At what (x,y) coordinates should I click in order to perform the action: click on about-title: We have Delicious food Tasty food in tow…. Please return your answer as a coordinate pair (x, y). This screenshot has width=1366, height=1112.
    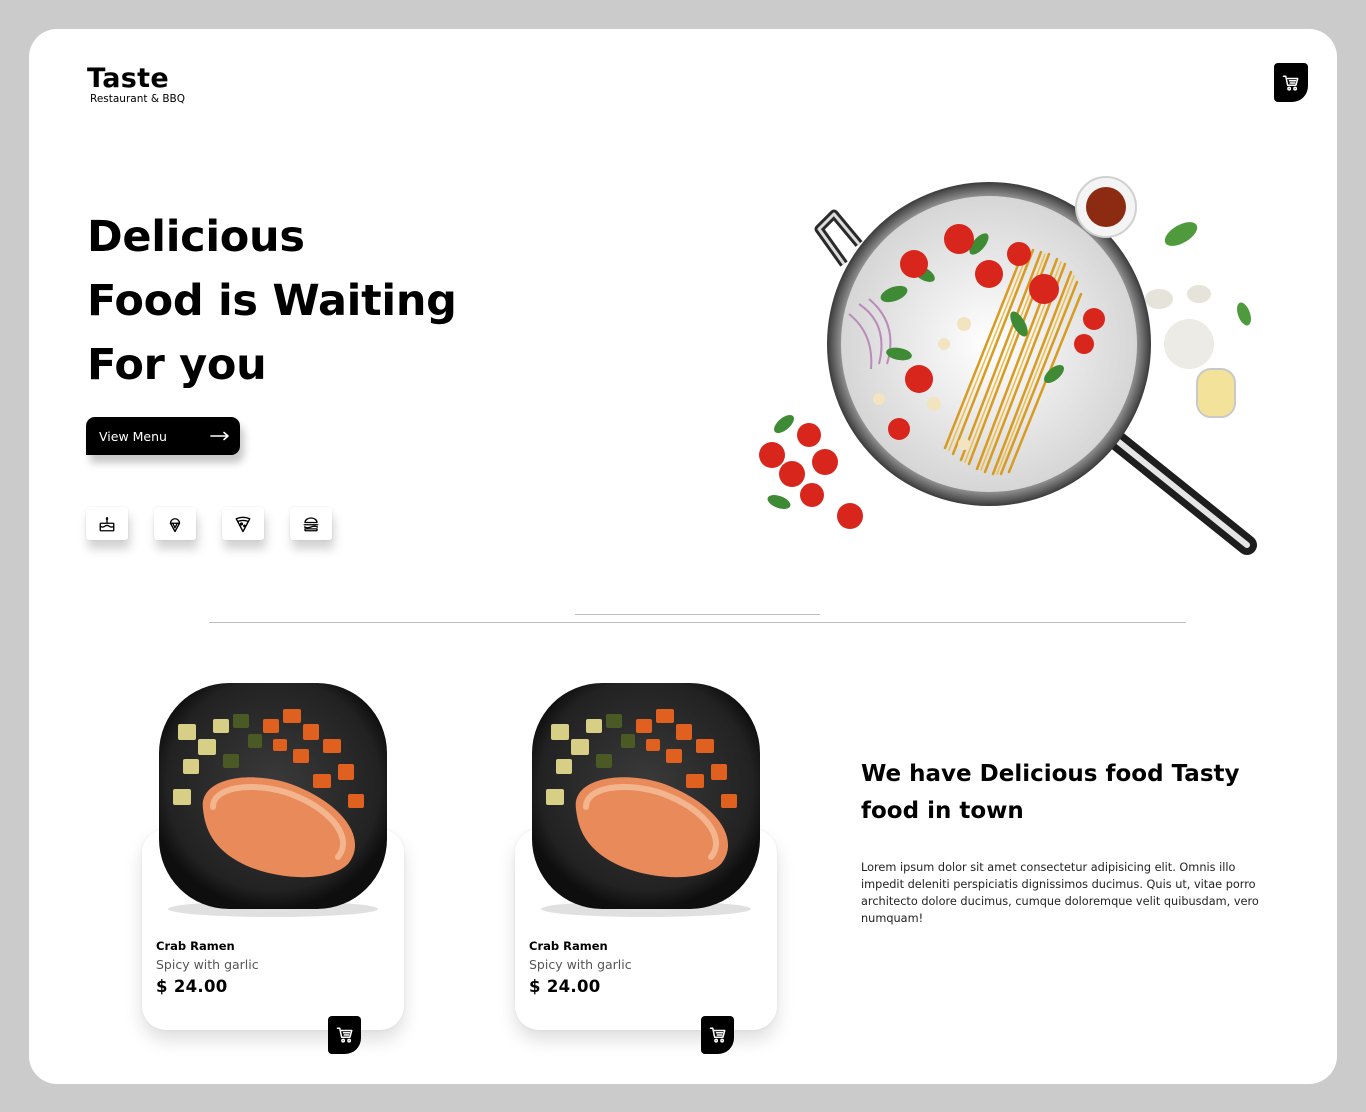
    Looking at the image, I should click on (1050, 792).